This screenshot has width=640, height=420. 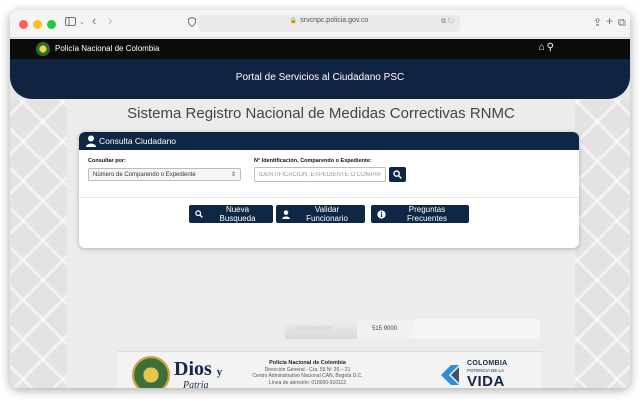 I want to click on portal-title: Portal de Servicios al Ciudadano PSC, so click(x=320, y=77).